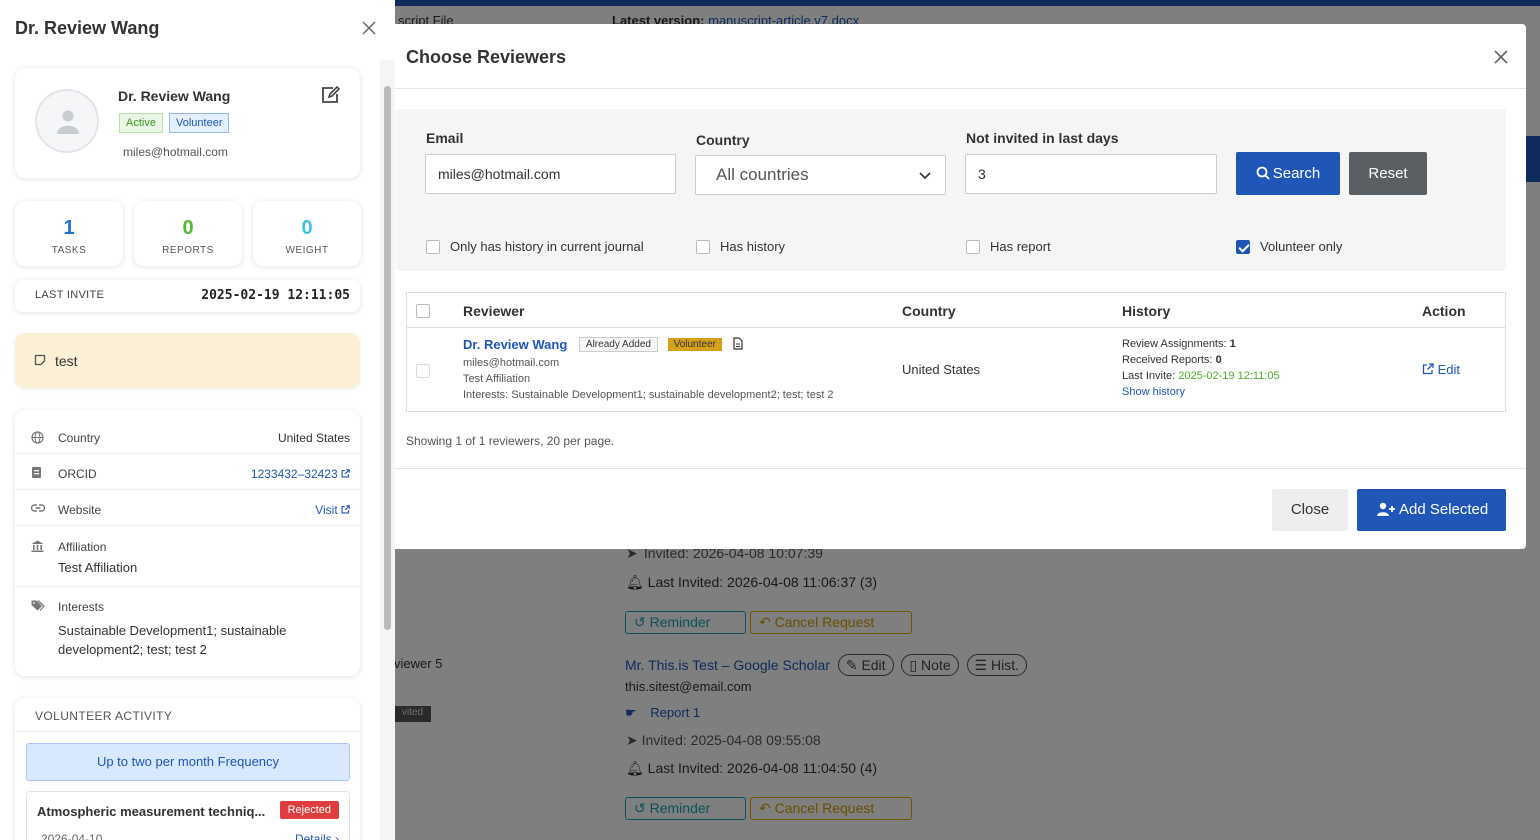  Describe the element at coordinates (925, 176) in the screenshot. I see `chevron-down-icon` at that location.